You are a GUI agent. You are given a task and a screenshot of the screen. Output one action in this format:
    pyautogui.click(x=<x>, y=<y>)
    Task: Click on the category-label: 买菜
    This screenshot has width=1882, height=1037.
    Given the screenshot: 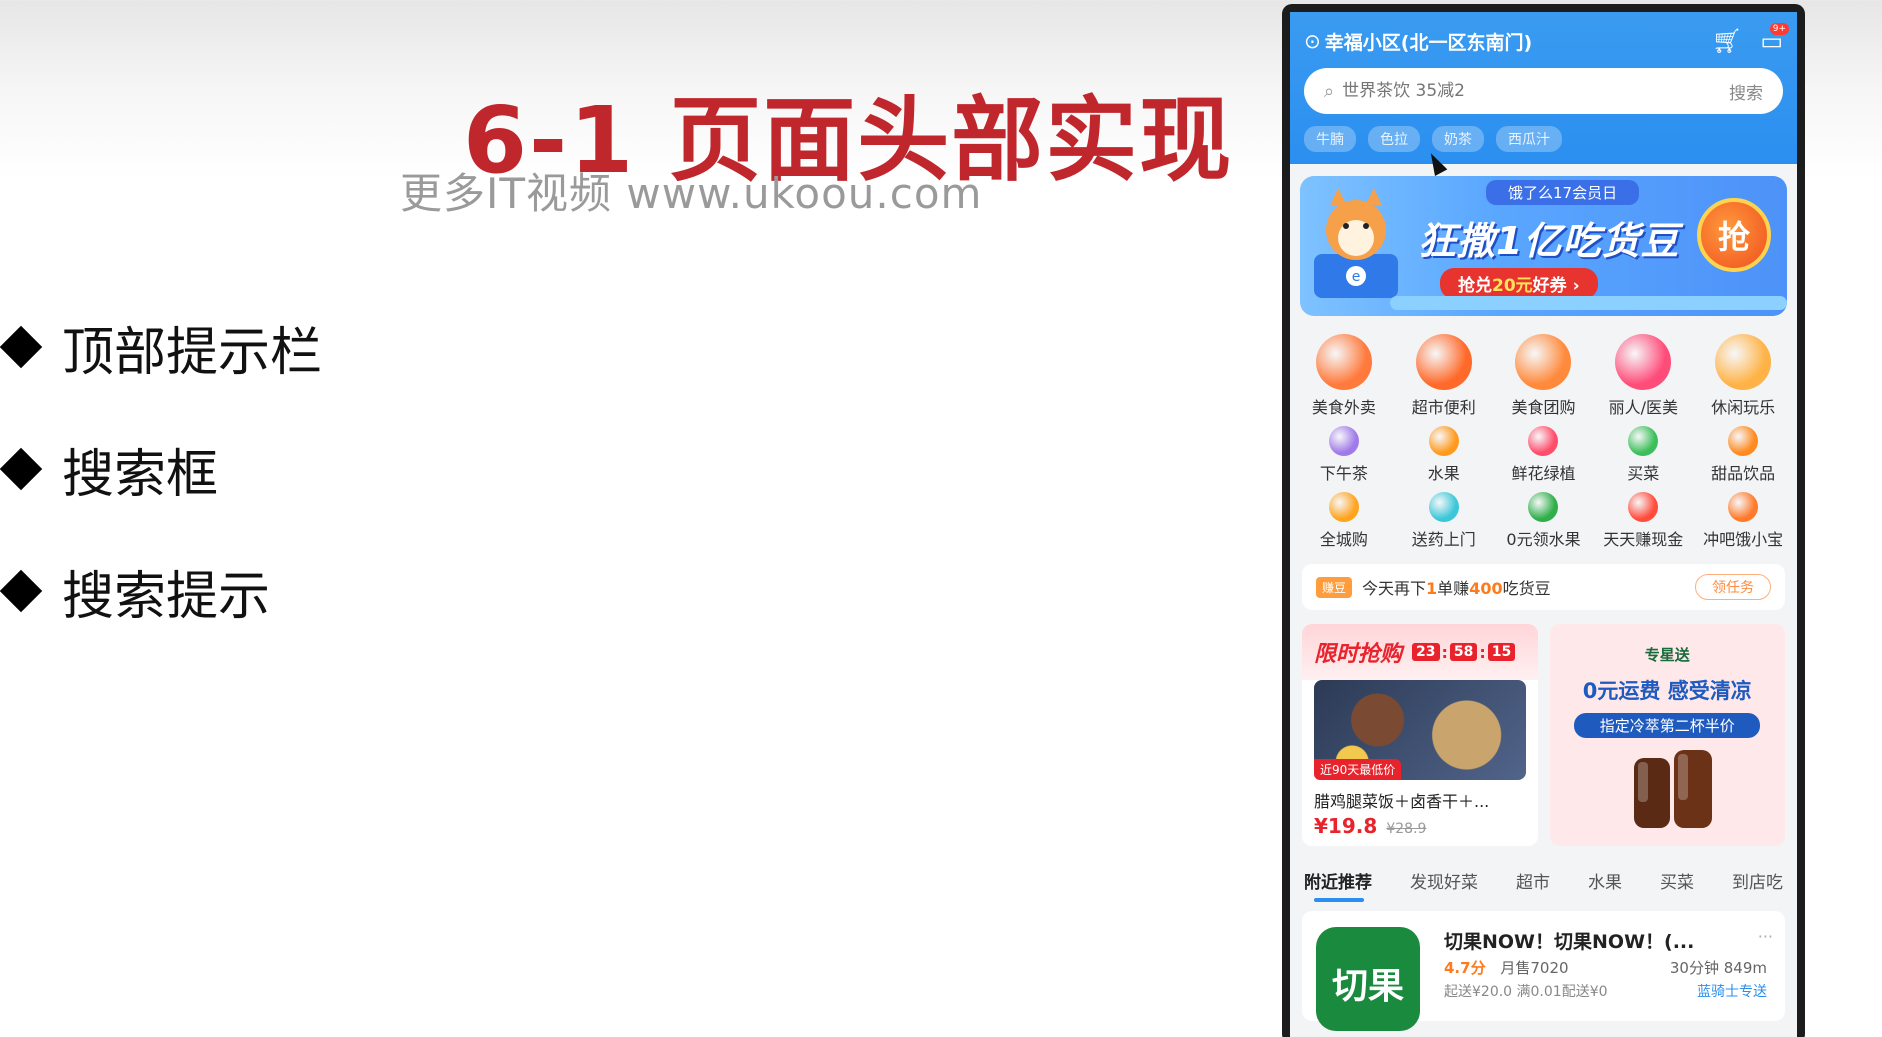 What is the action you would take?
    pyautogui.click(x=1643, y=473)
    